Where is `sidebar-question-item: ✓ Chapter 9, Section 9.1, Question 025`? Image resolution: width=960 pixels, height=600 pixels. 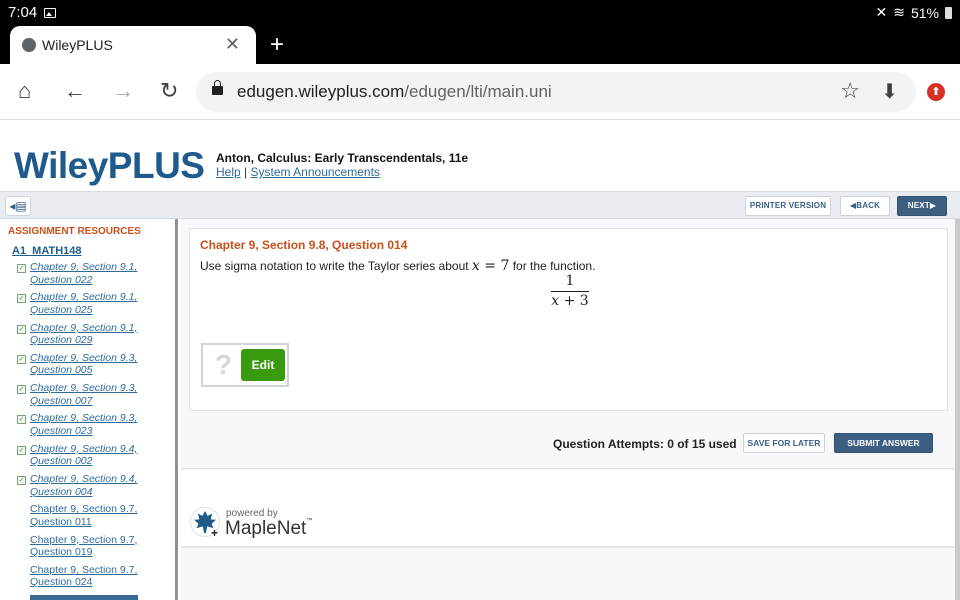 sidebar-question-item: ✓ Chapter 9, Section 9.1, Question 025 is located at coordinates (94, 306).